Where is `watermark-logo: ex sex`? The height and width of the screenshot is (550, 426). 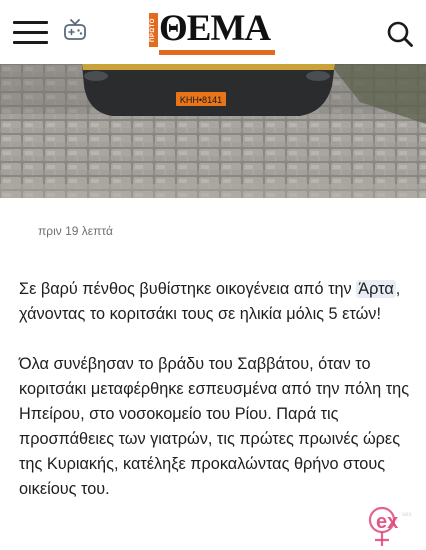 watermark-logo: ex sex is located at coordinates (394, 524).